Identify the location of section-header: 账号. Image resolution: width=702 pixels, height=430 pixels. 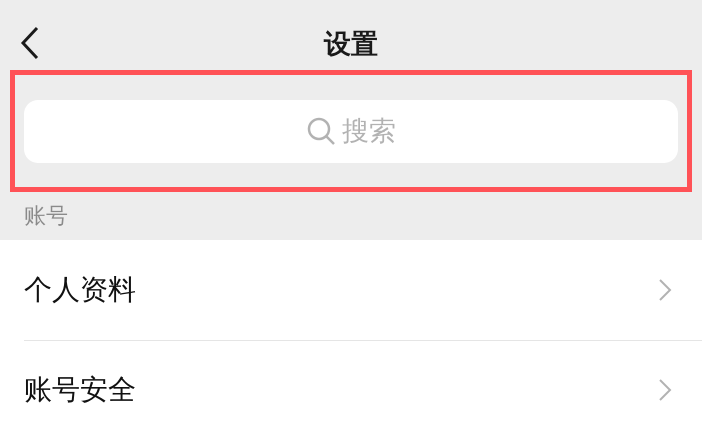
(46, 217).